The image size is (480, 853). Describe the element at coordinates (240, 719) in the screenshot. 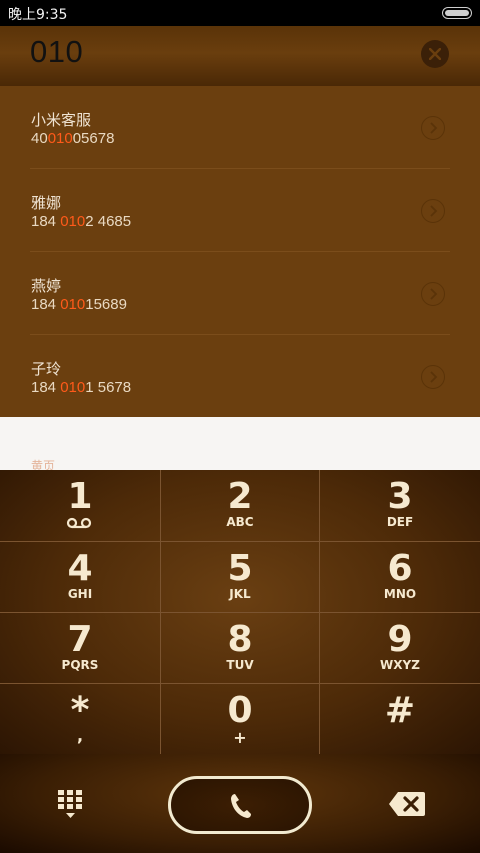

I see `key-0: 0 +` at that location.